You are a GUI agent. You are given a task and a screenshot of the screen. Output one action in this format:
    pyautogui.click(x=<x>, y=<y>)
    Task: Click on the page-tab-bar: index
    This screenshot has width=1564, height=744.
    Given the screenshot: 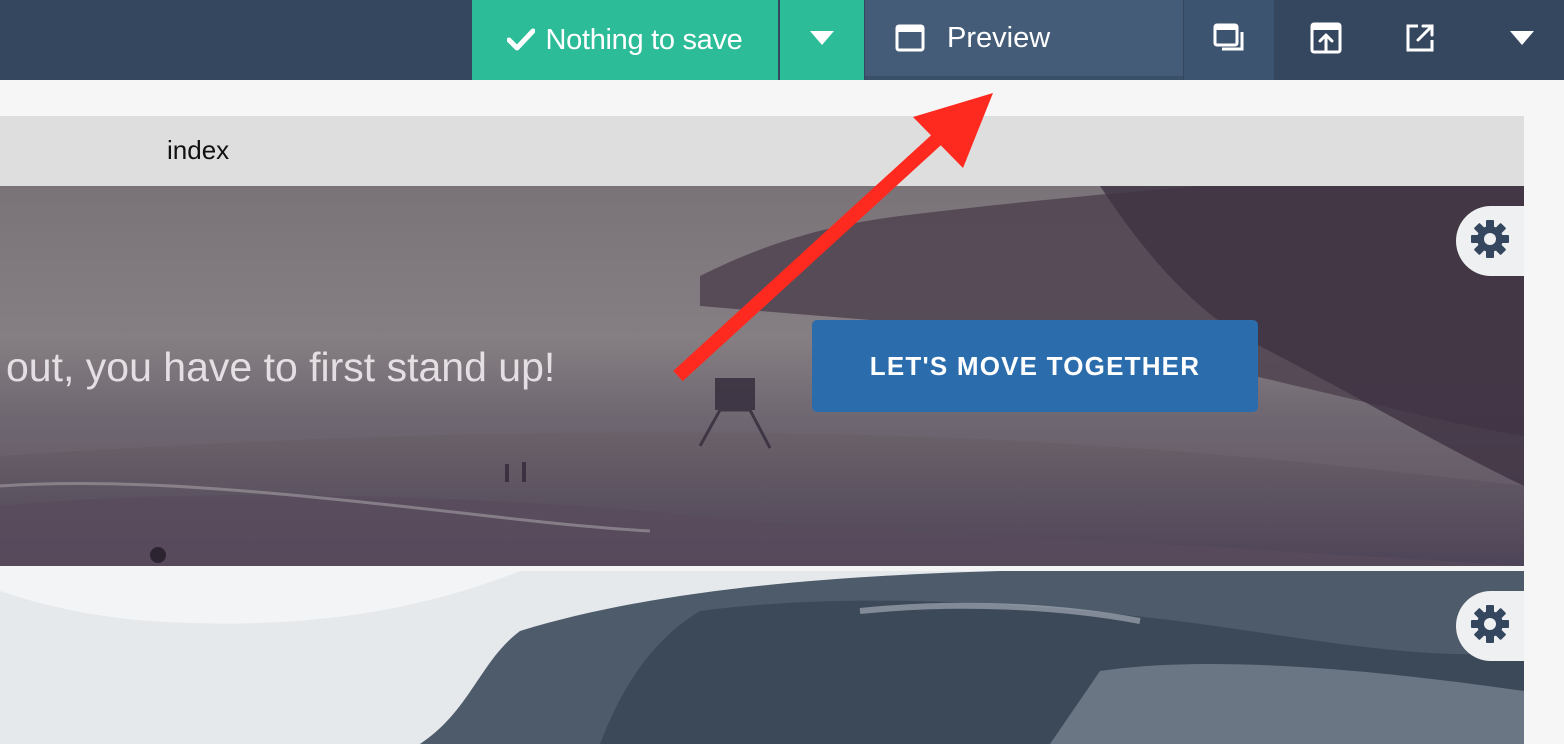 What is the action you would take?
    pyautogui.click(x=762, y=151)
    